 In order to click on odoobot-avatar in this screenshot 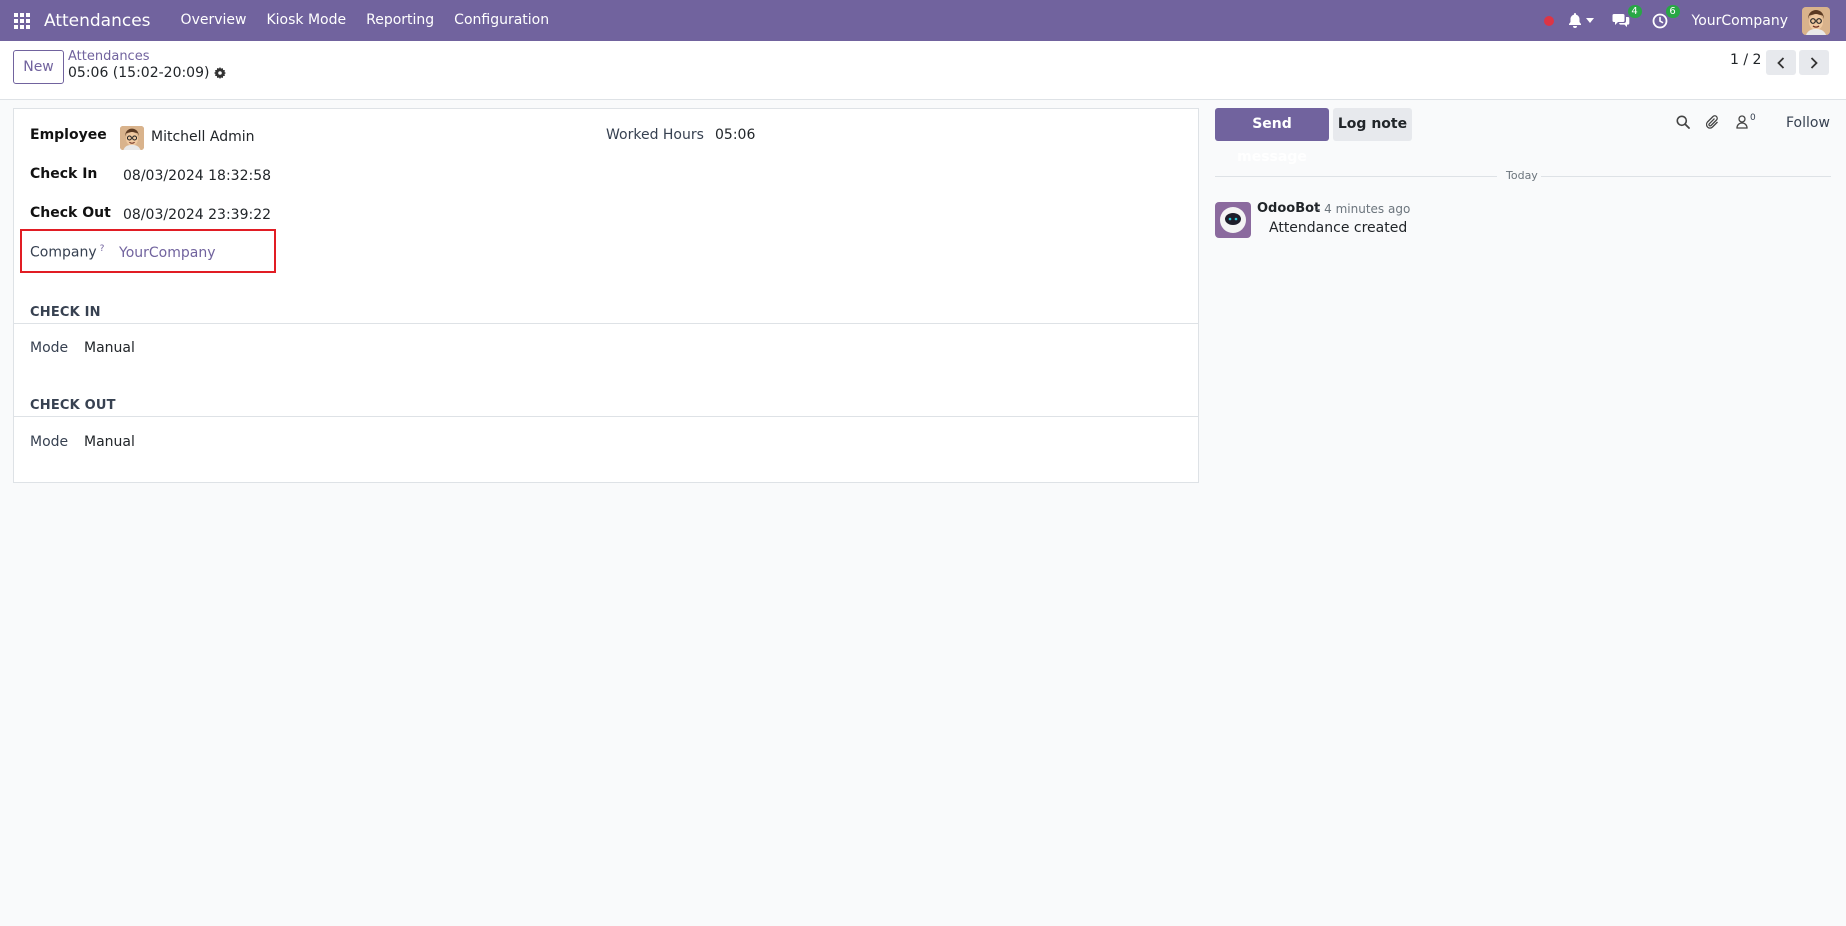, I will do `click(1233, 220)`.